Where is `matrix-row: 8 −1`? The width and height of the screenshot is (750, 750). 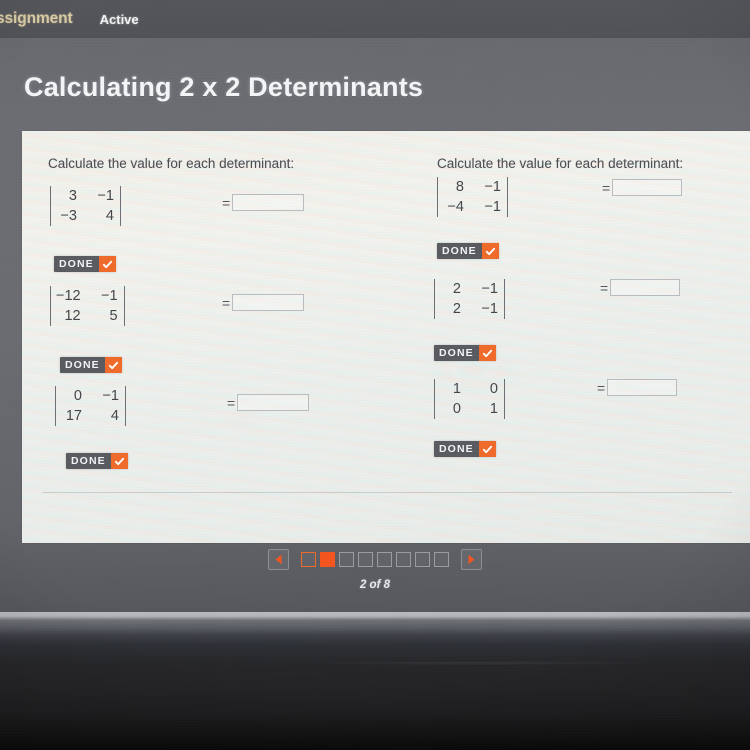 matrix-row: 8 −1 is located at coordinates (473, 187).